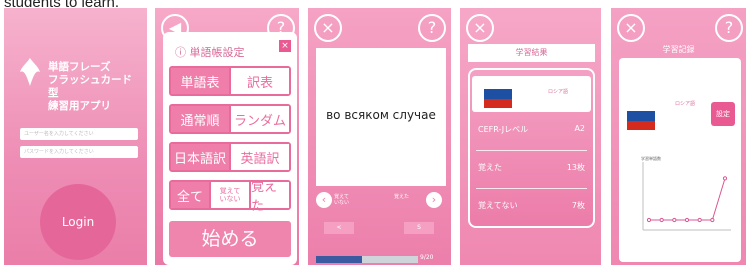 This screenshot has height=265, width=746. Describe the element at coordinates (531, 94) in the screenshot. I see `language-row: ロシア語` at that location.